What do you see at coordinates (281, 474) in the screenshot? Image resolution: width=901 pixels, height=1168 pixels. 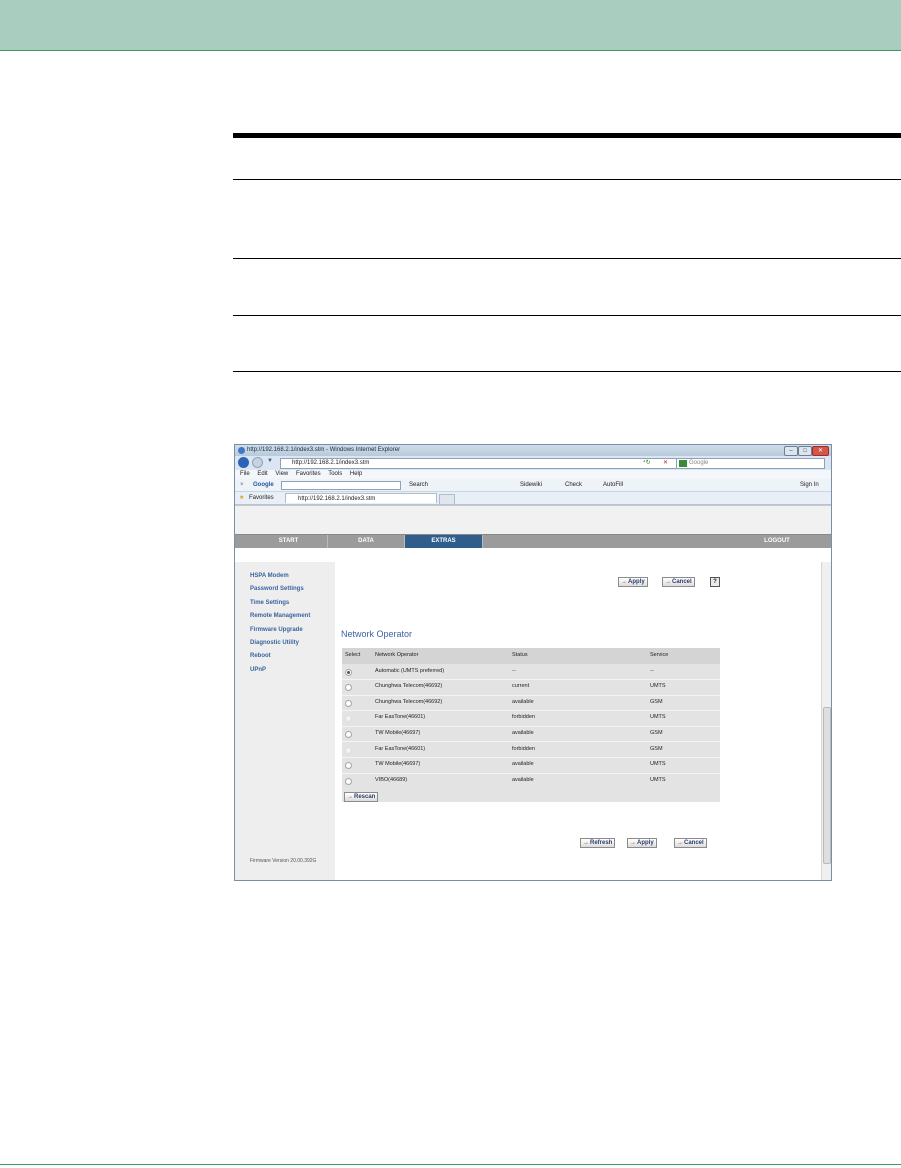 I see `menu-view: View` at bounding box center [281, 474].